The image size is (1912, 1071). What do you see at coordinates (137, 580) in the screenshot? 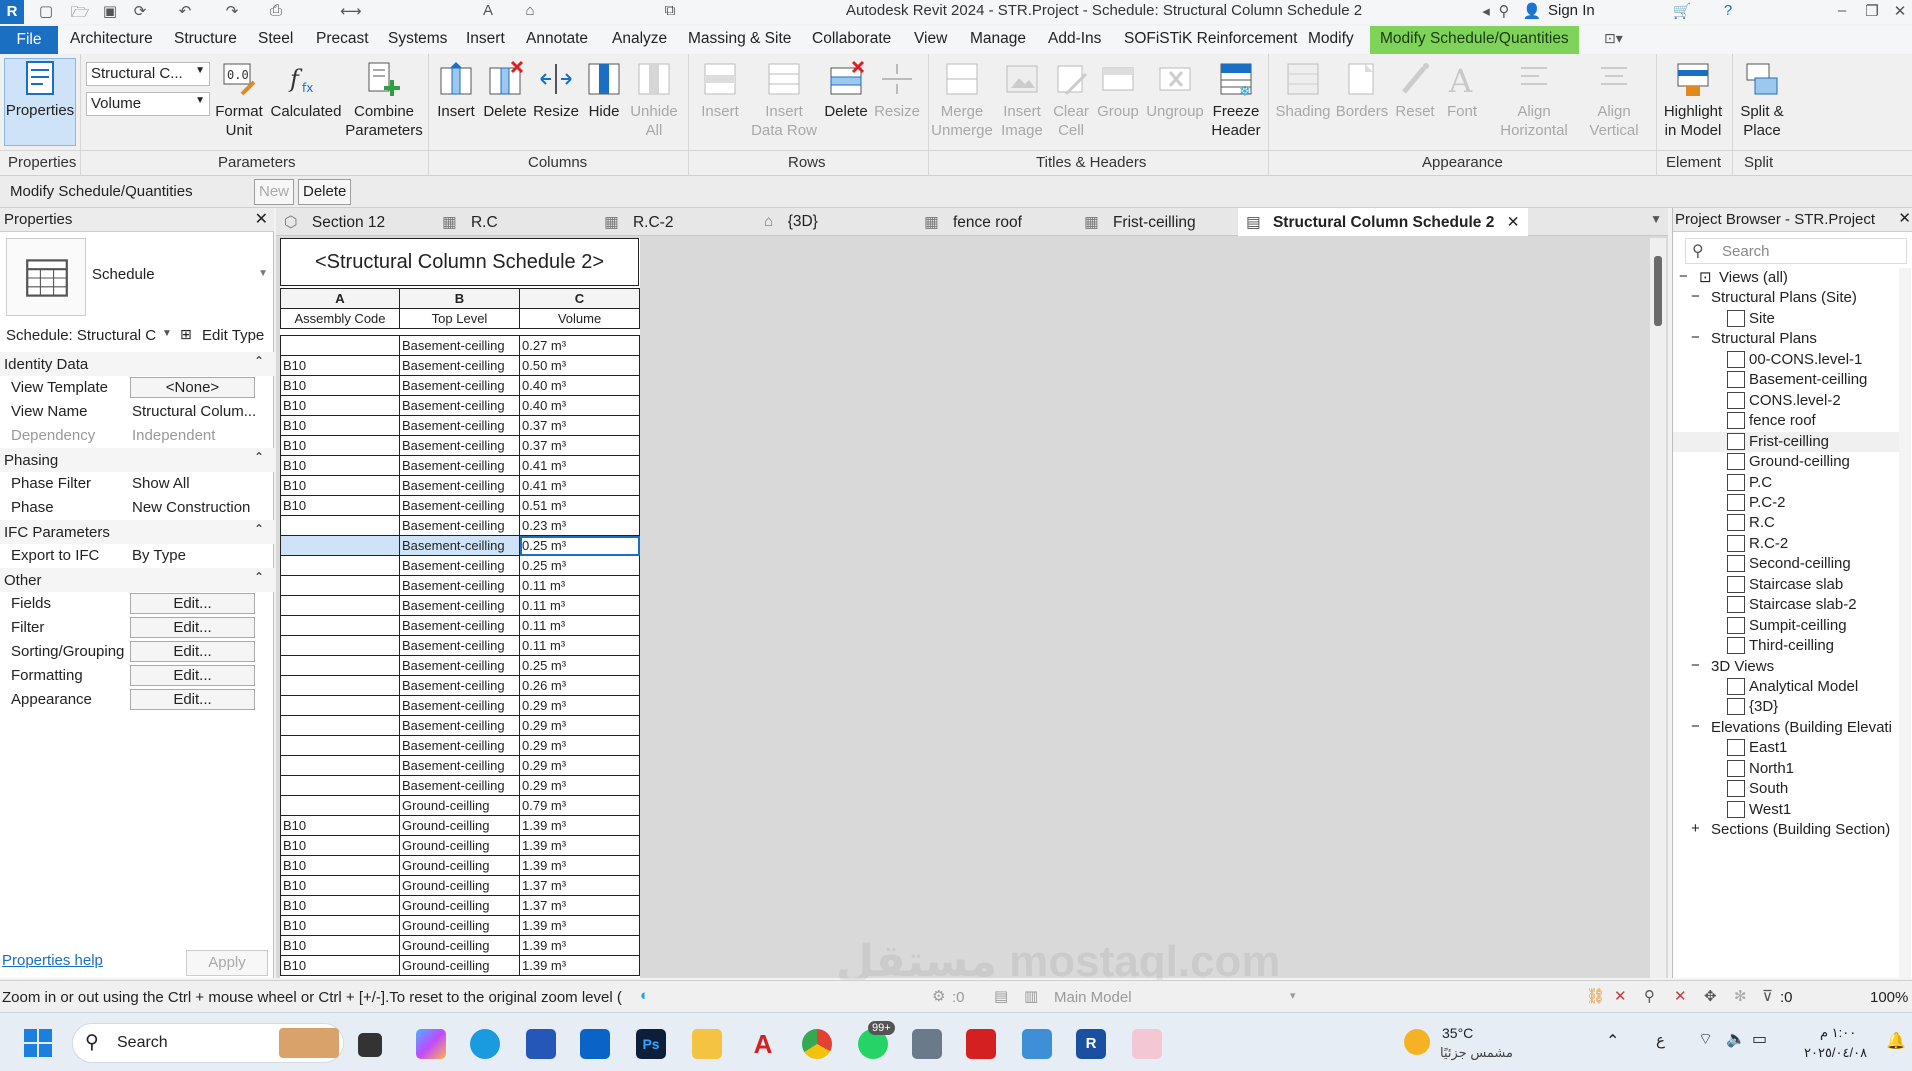
I see `section-other: Other ⌃` at bounding box center [137, 580].